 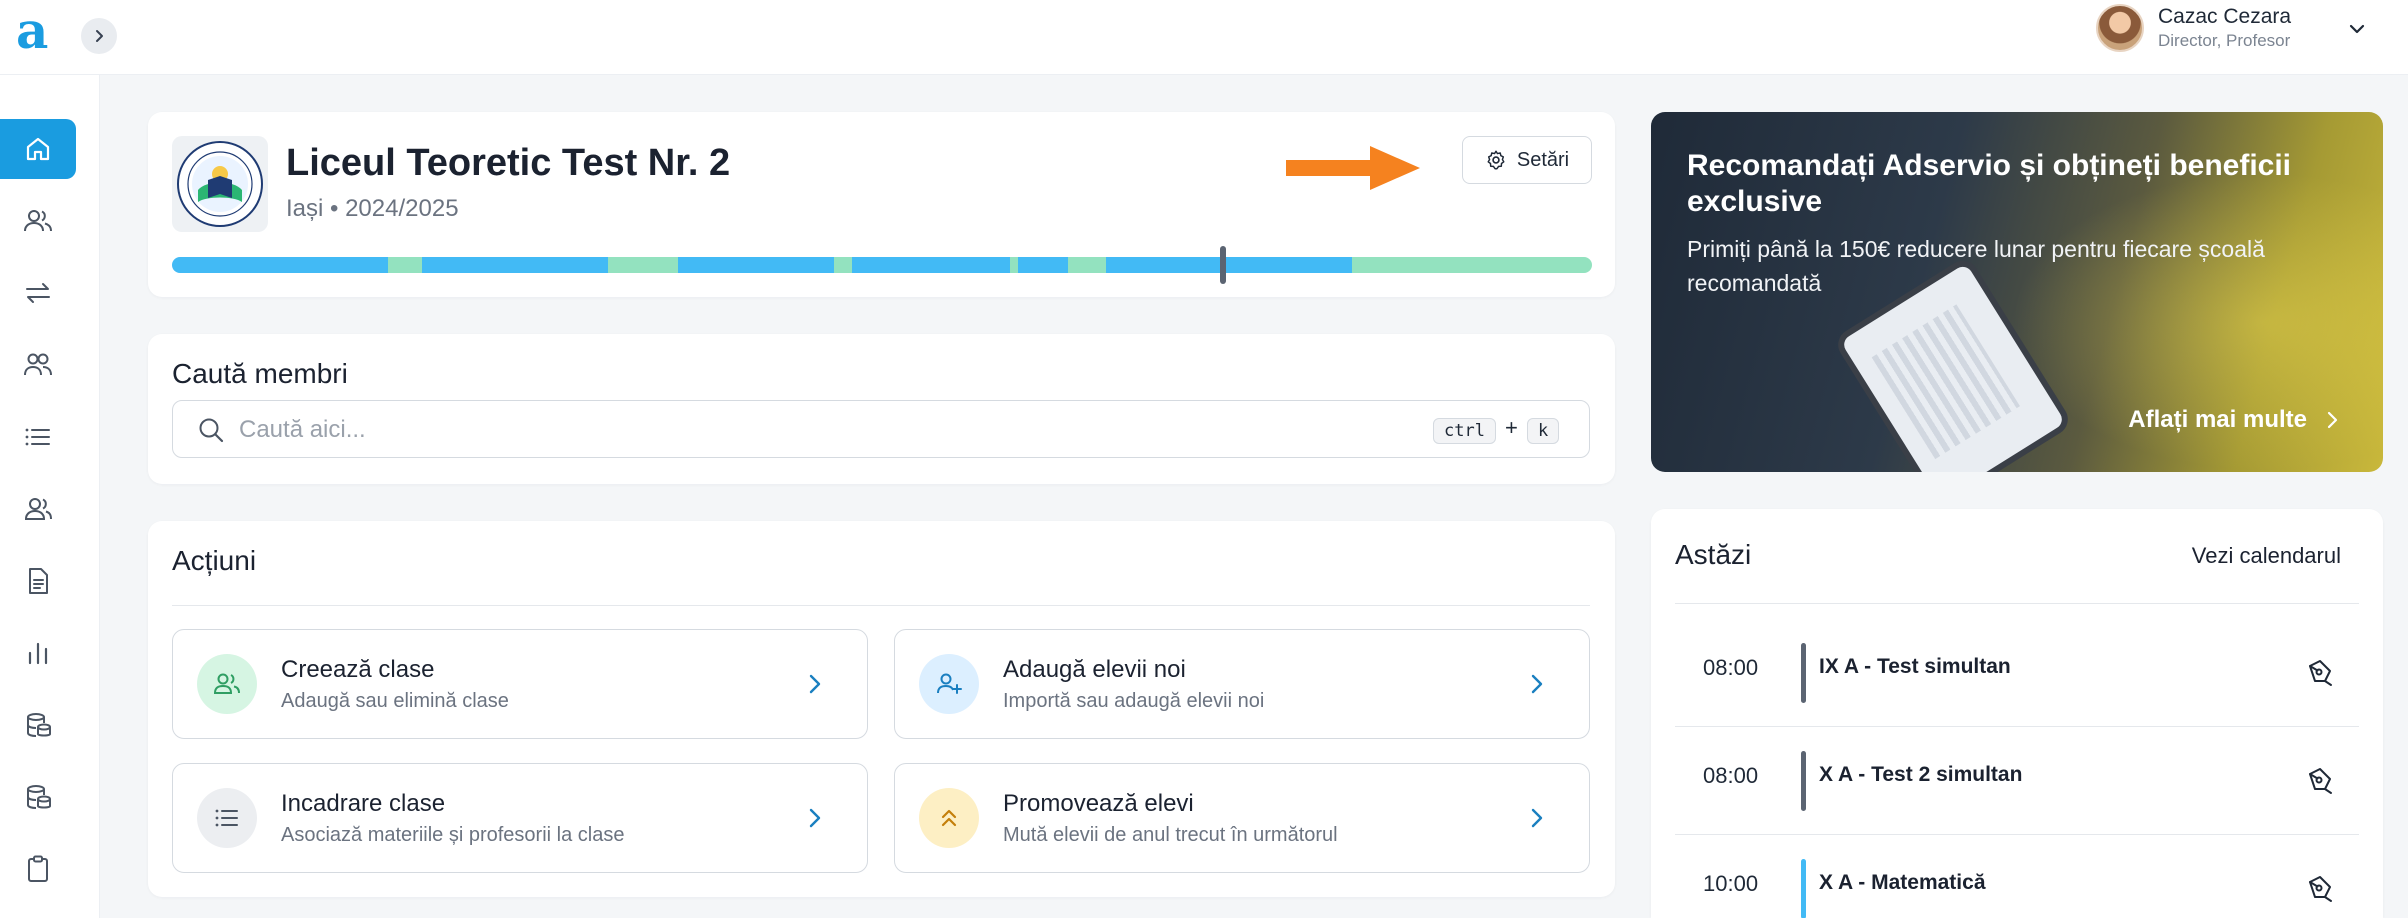 I want to click on avatar, so click(x=2120, y=28).